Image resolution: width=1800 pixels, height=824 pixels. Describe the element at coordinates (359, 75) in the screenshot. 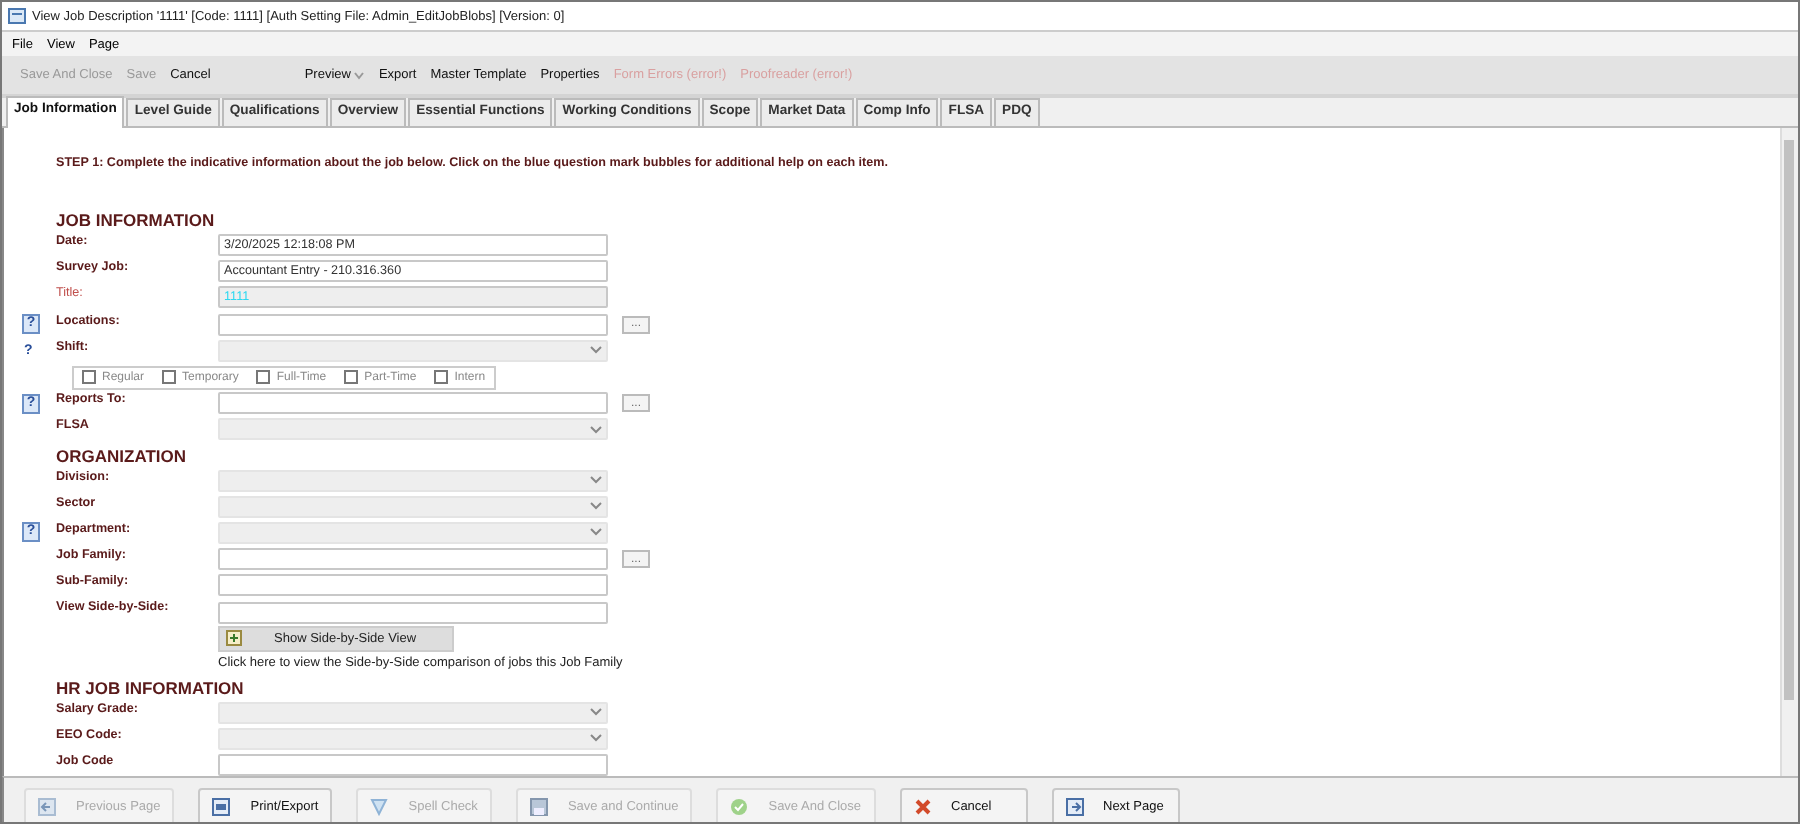

I see `dropdown-caret-icon` at that location.